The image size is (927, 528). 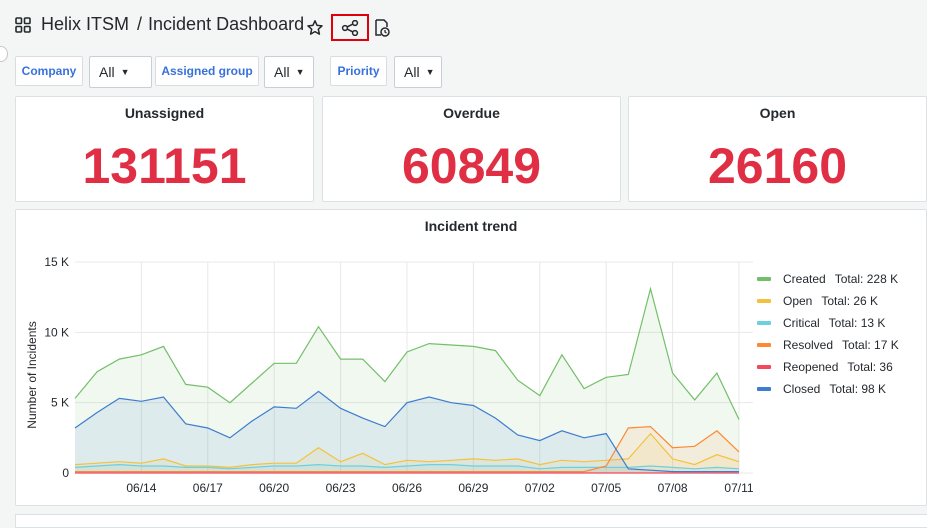 I want to click on filter-label-priority: Priority, so click(x=358, y=71).